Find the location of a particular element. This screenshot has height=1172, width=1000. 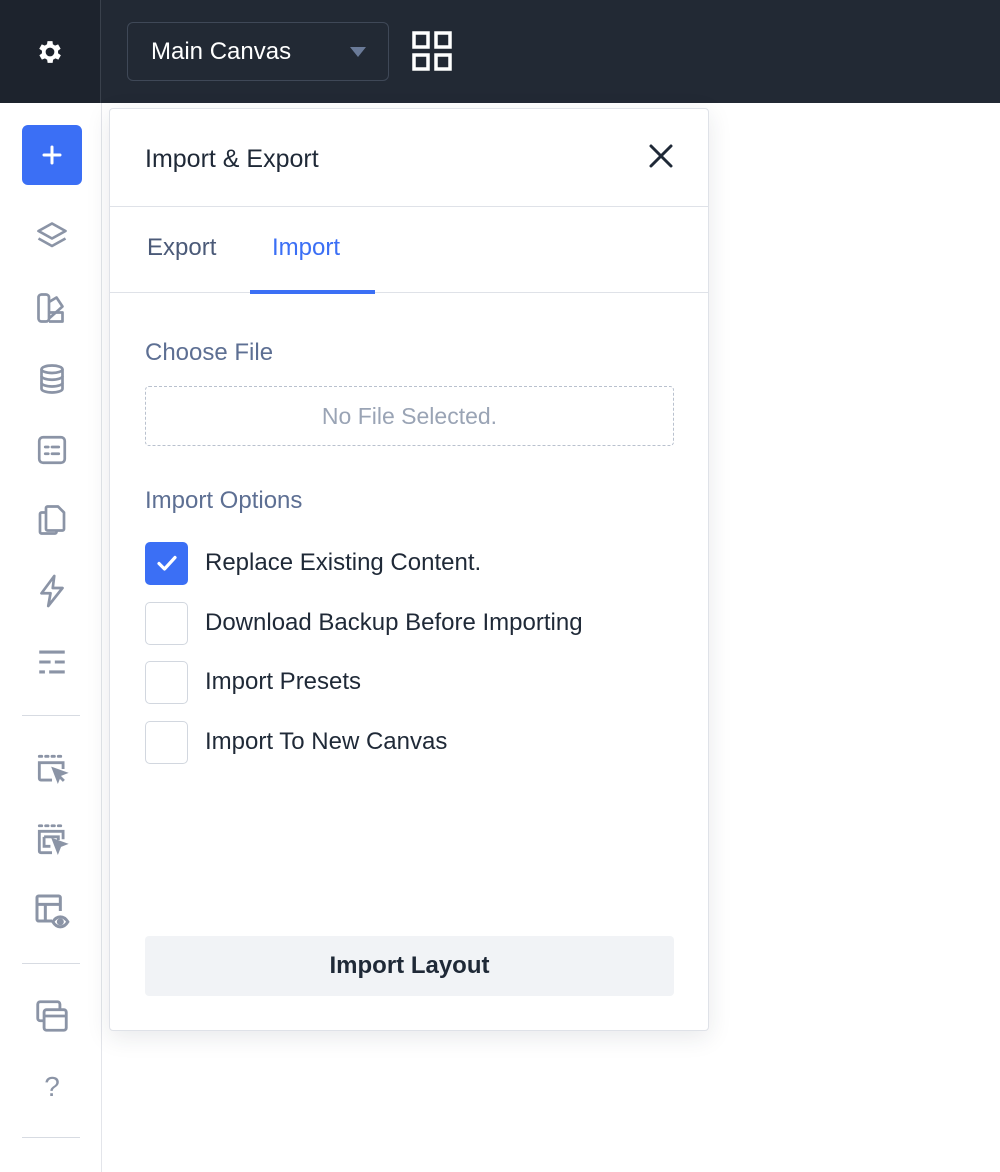

select-element-icon is located at coordinates (53, 769).